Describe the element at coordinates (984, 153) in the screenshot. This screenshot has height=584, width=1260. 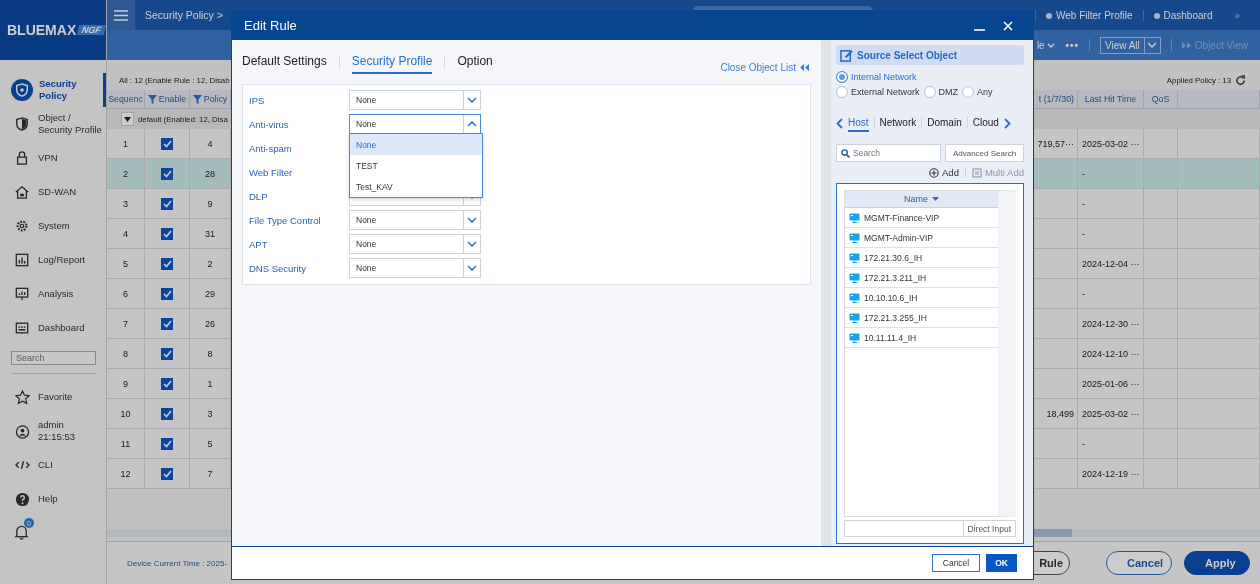
I see `advanced-search-button: Advanced Search` at that location.